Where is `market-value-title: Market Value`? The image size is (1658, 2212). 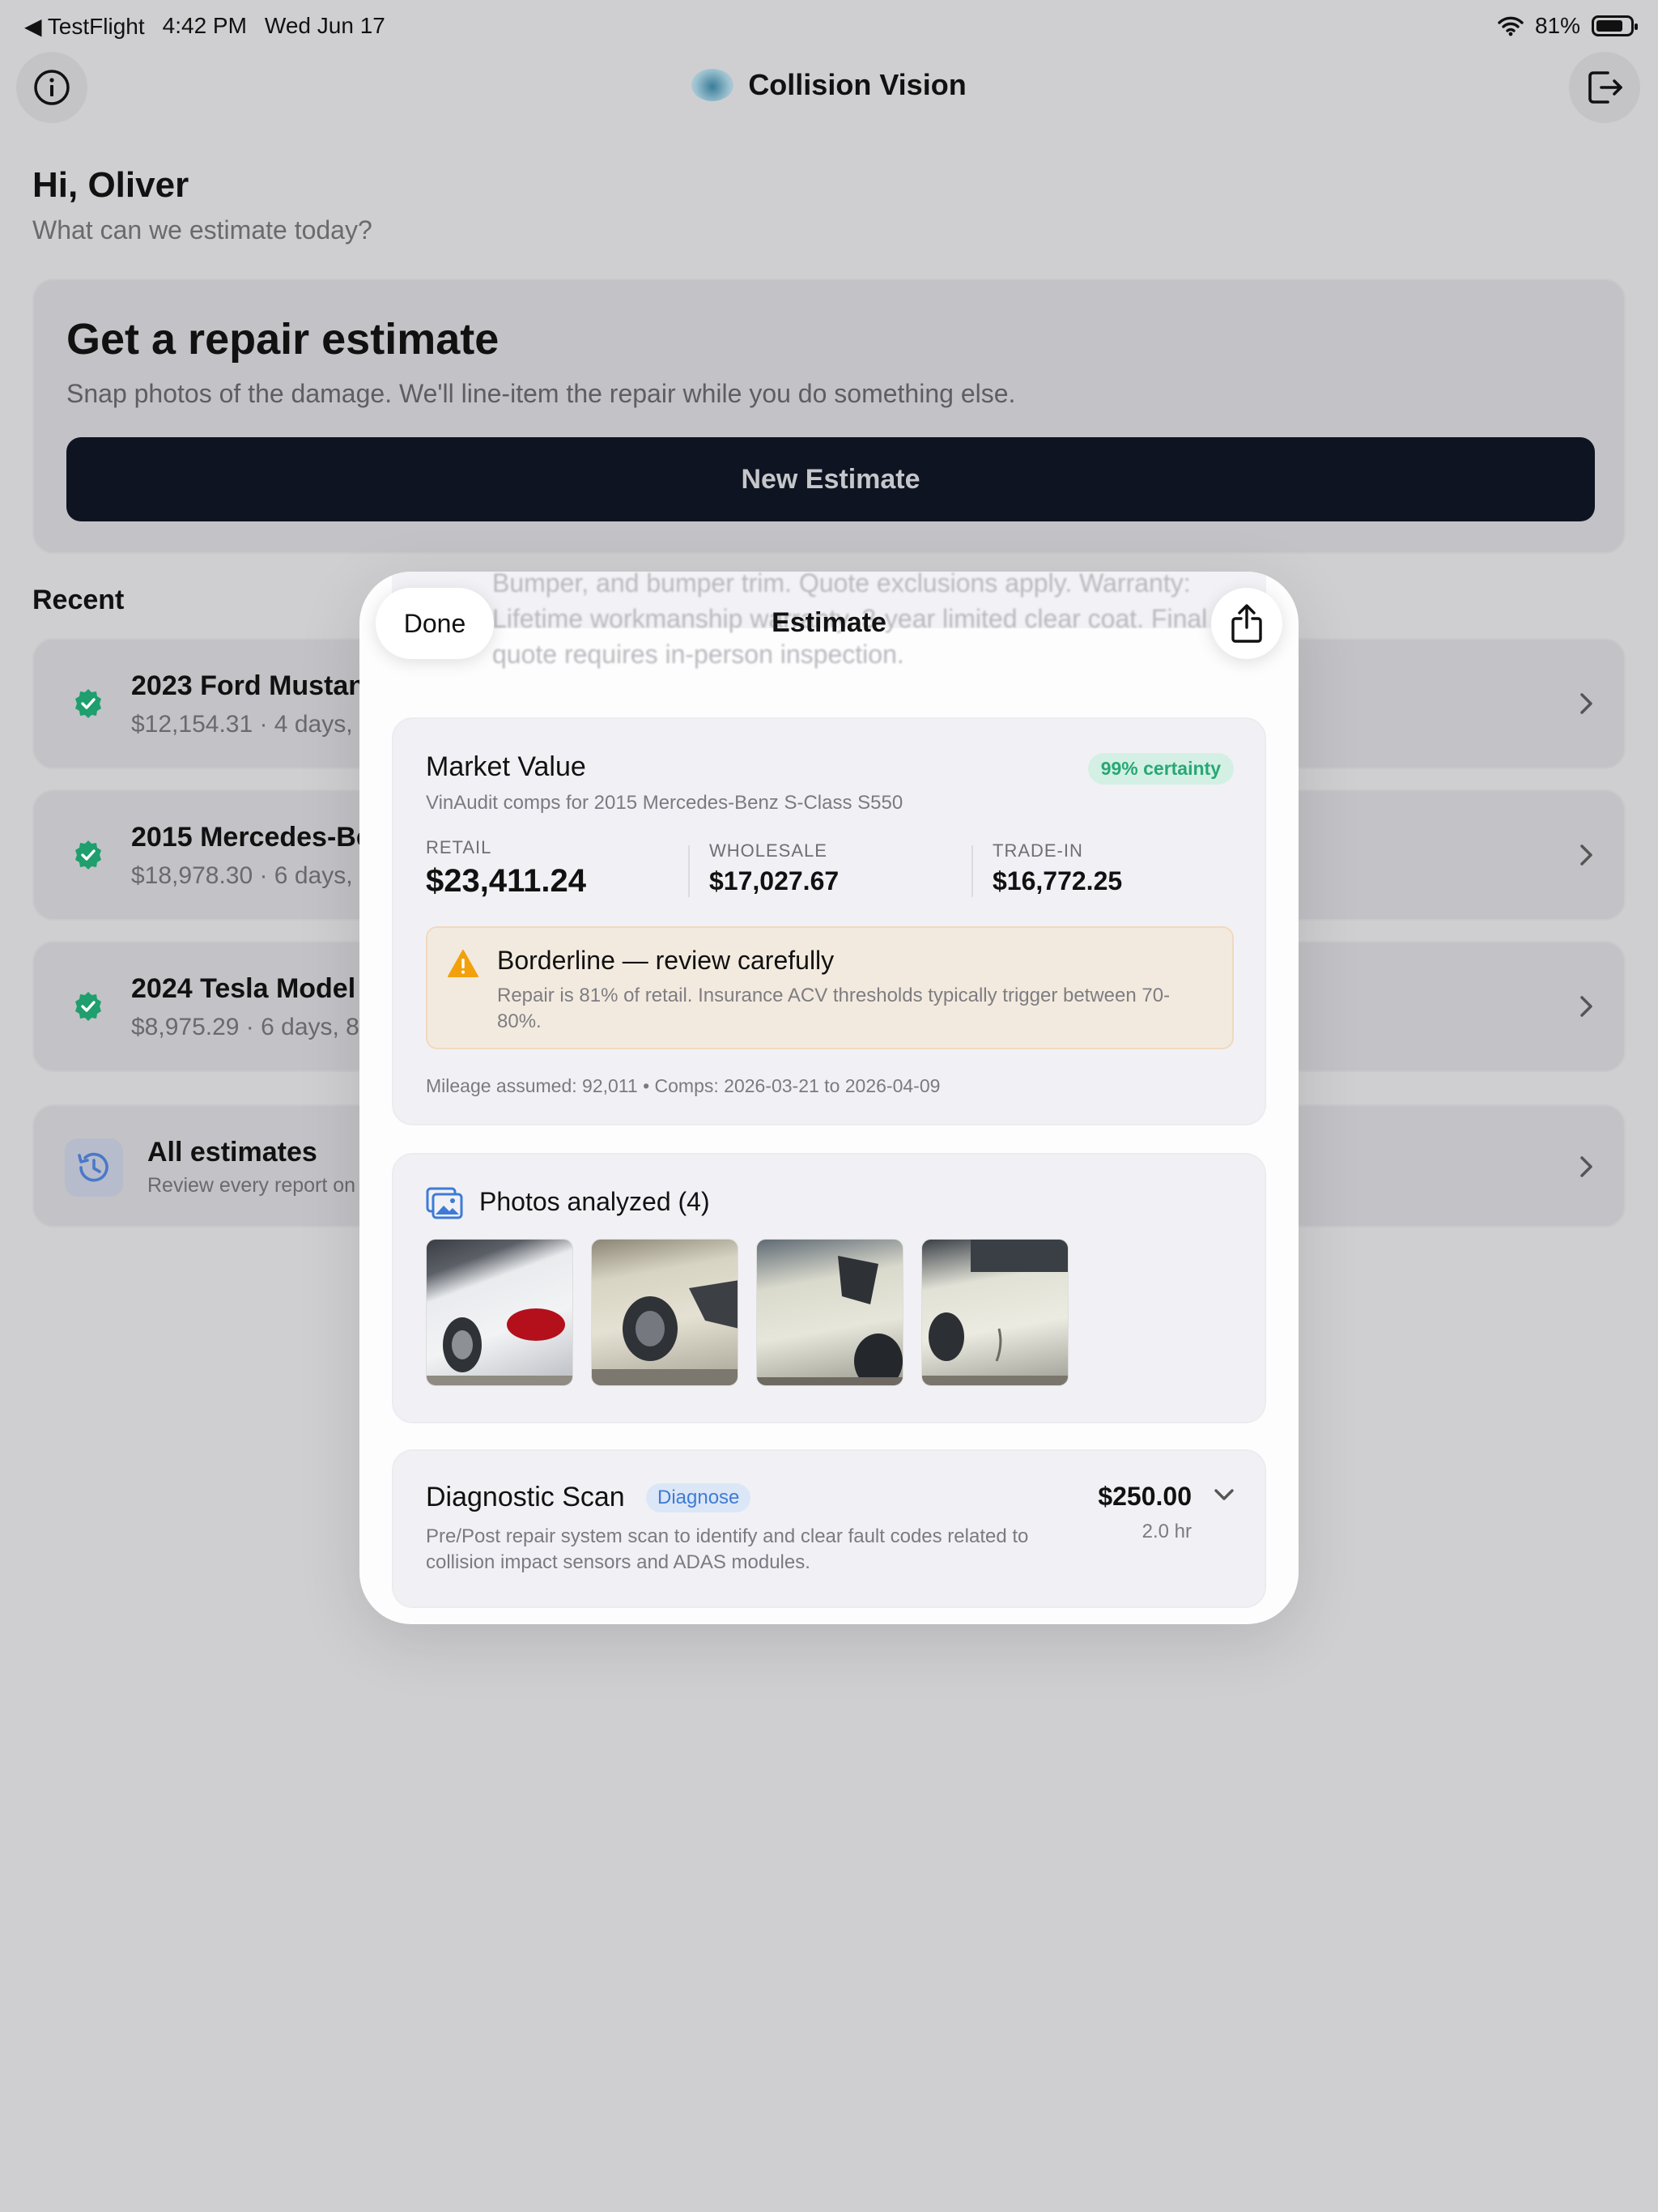
market-value-title: Market Value is located at coordinates (506, 766).